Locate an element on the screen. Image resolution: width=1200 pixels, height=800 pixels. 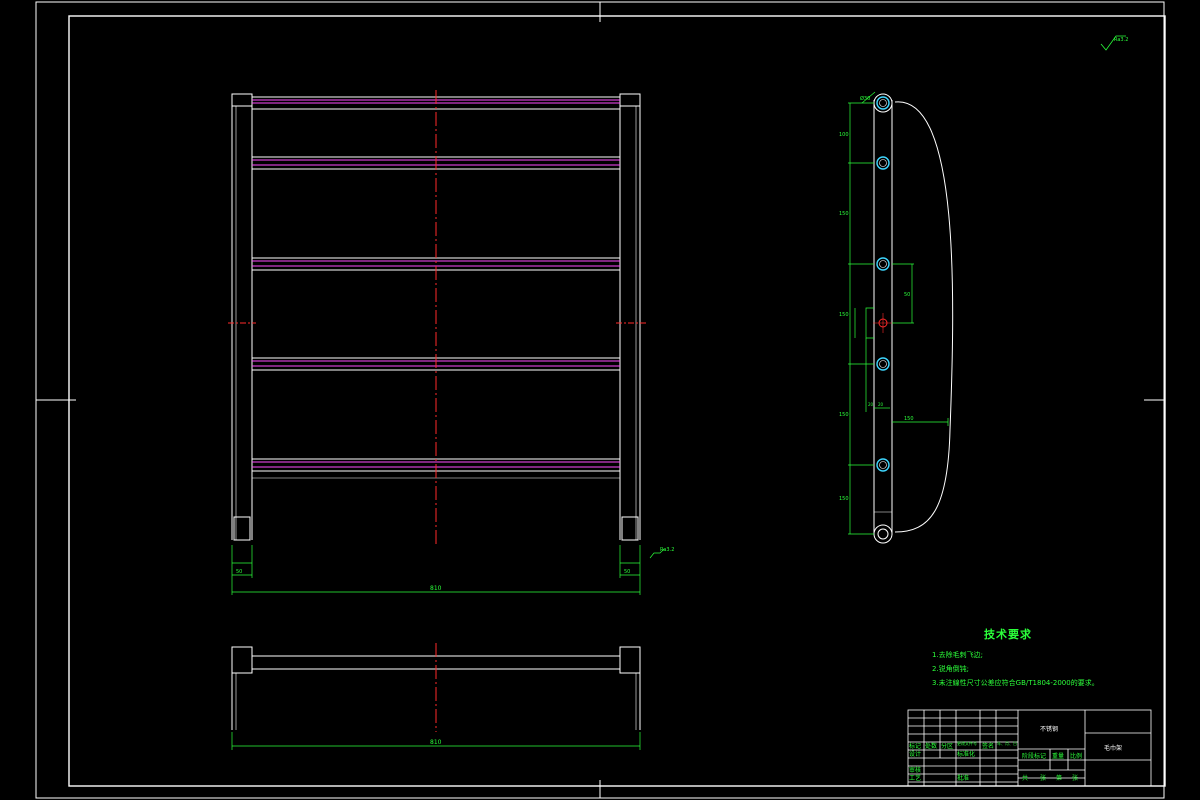
side-hole-dim: Ø30 is located at coordinates (865, 98).